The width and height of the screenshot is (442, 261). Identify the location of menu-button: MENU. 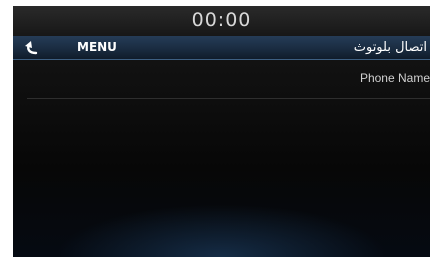
(97, 47).